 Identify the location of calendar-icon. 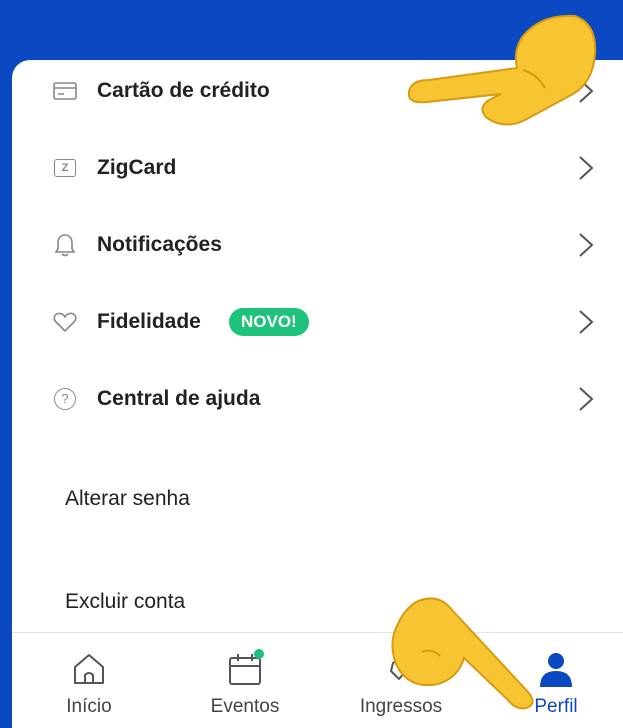
(246, 667).